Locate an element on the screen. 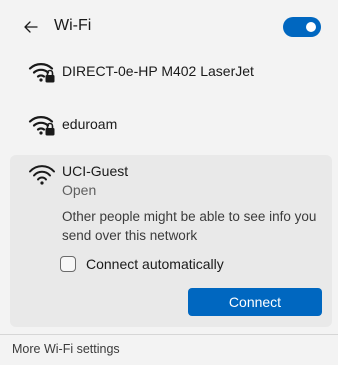  wifi-toggle is located at coordinates (302, 27).